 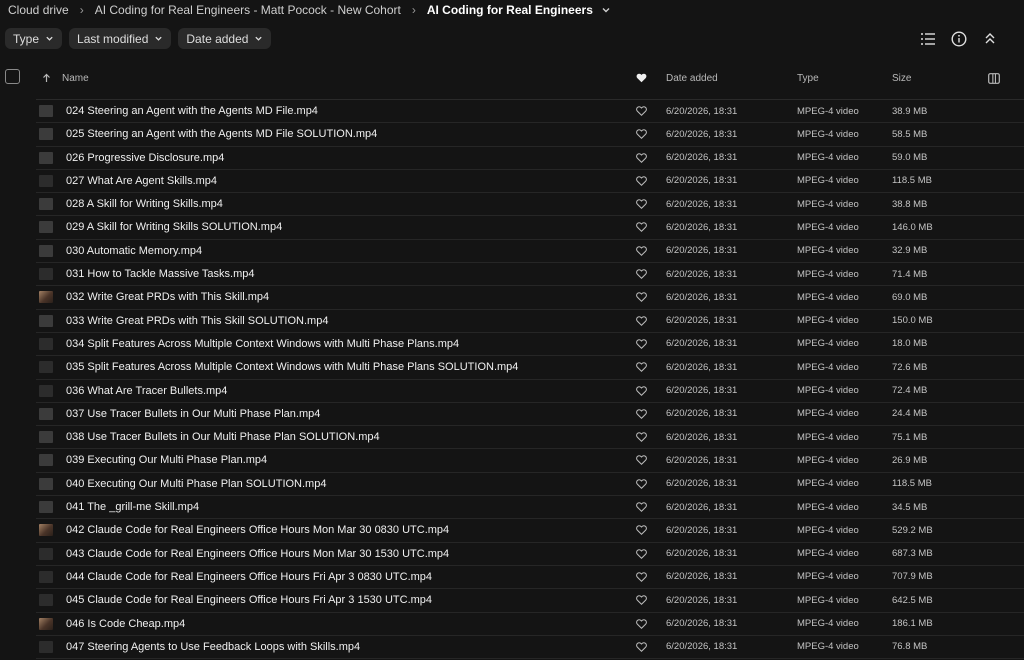 I want to click on chevron-down-icon, so click(x=606, y=10).